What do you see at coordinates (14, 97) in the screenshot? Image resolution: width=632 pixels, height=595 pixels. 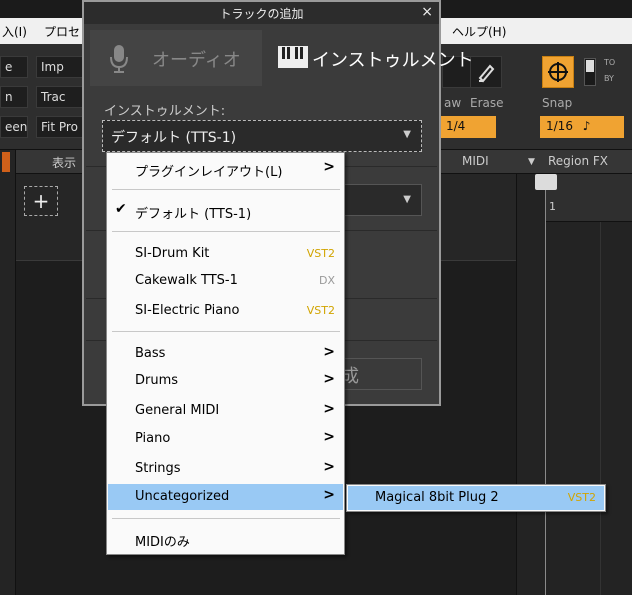 I see `toolbar-button-n: n` at bounding box center [14, 97].